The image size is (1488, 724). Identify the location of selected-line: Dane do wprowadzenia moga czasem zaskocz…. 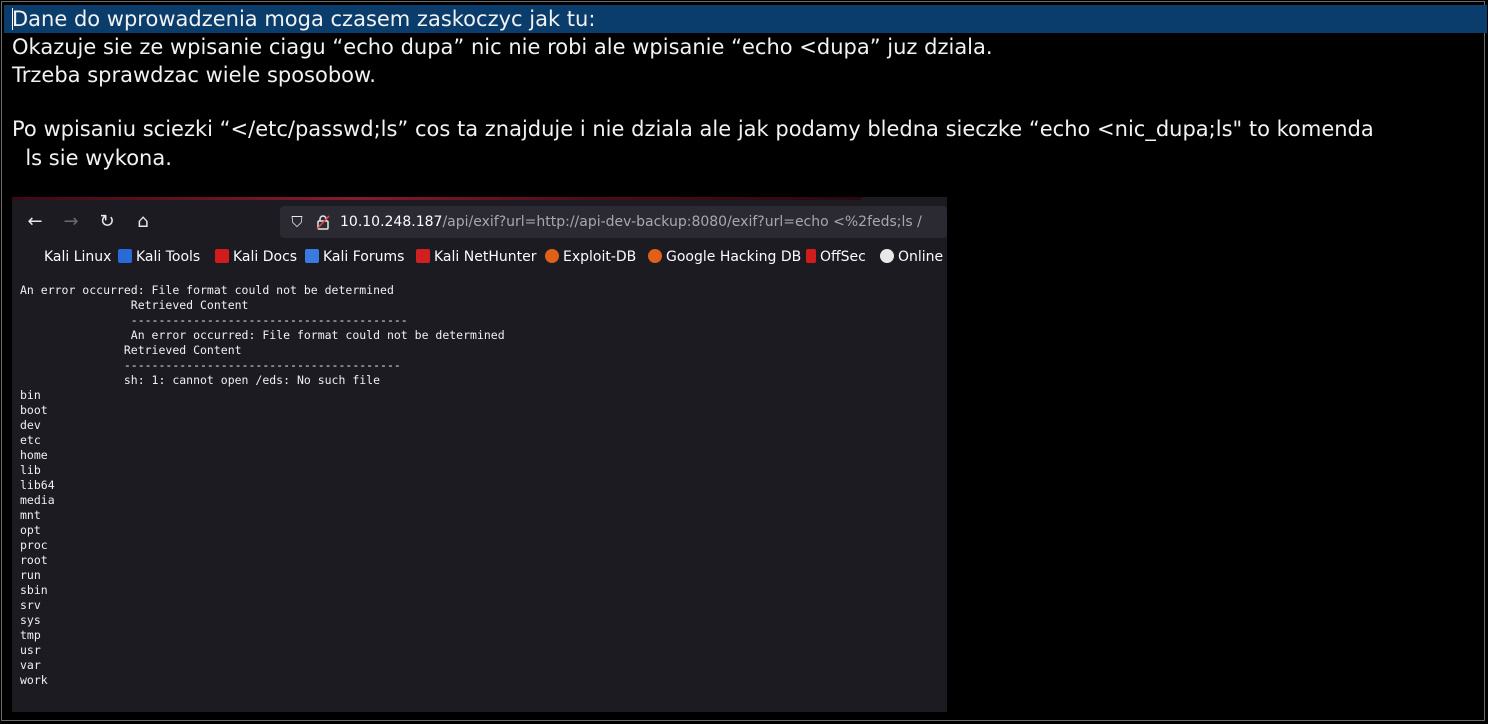
(745, 19).